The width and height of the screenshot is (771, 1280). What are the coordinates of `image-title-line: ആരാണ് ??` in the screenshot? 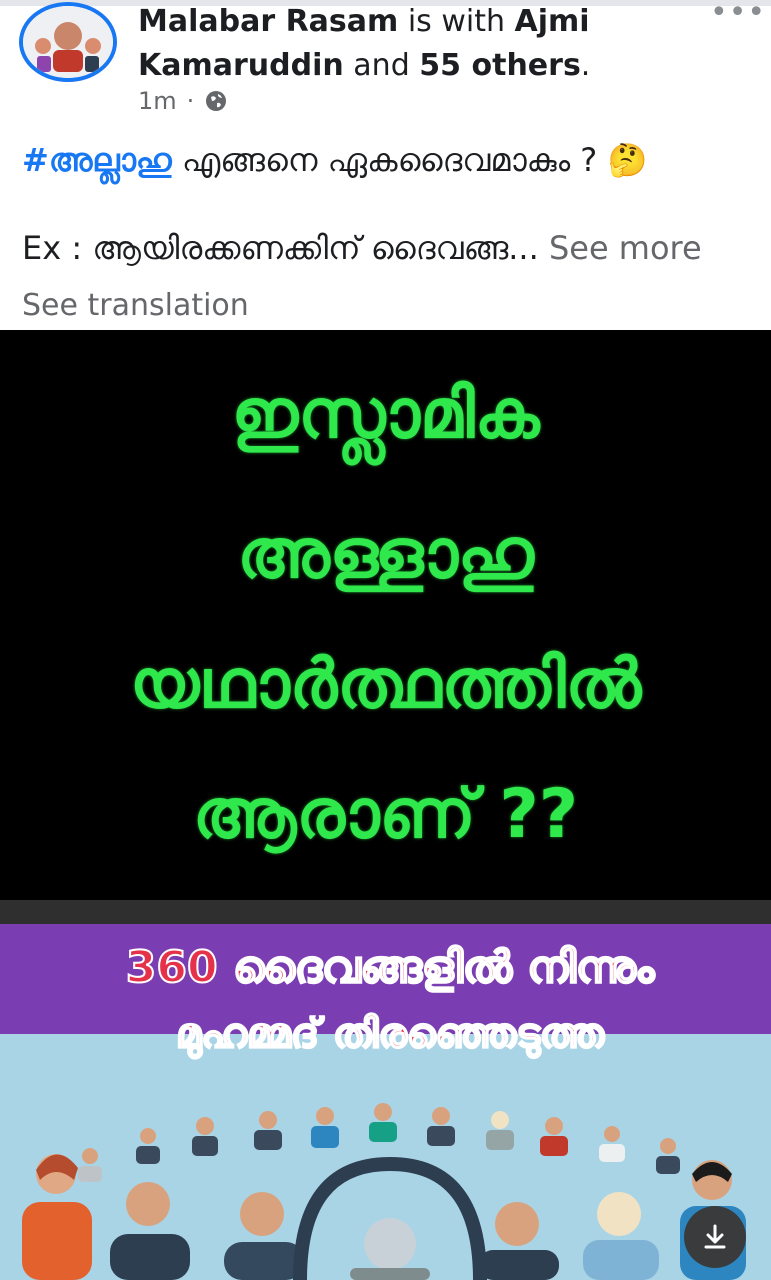 It's located at (385, 814).